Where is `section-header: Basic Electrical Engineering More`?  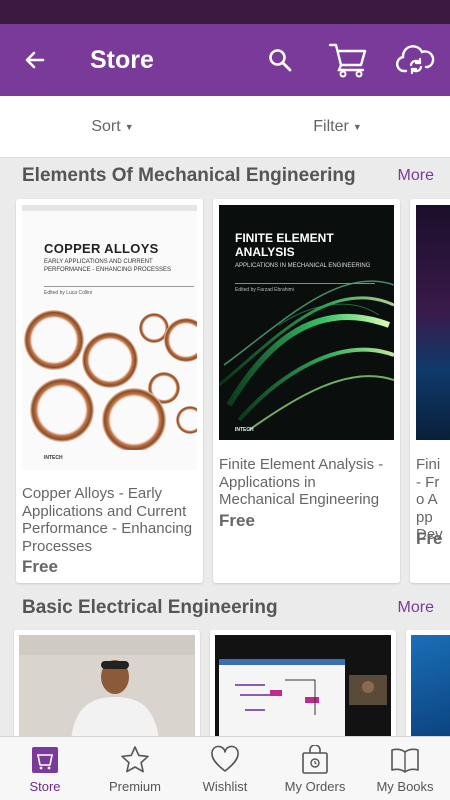
section-header: Basic Electrical Engineering More is located at coordinates (225, 608).